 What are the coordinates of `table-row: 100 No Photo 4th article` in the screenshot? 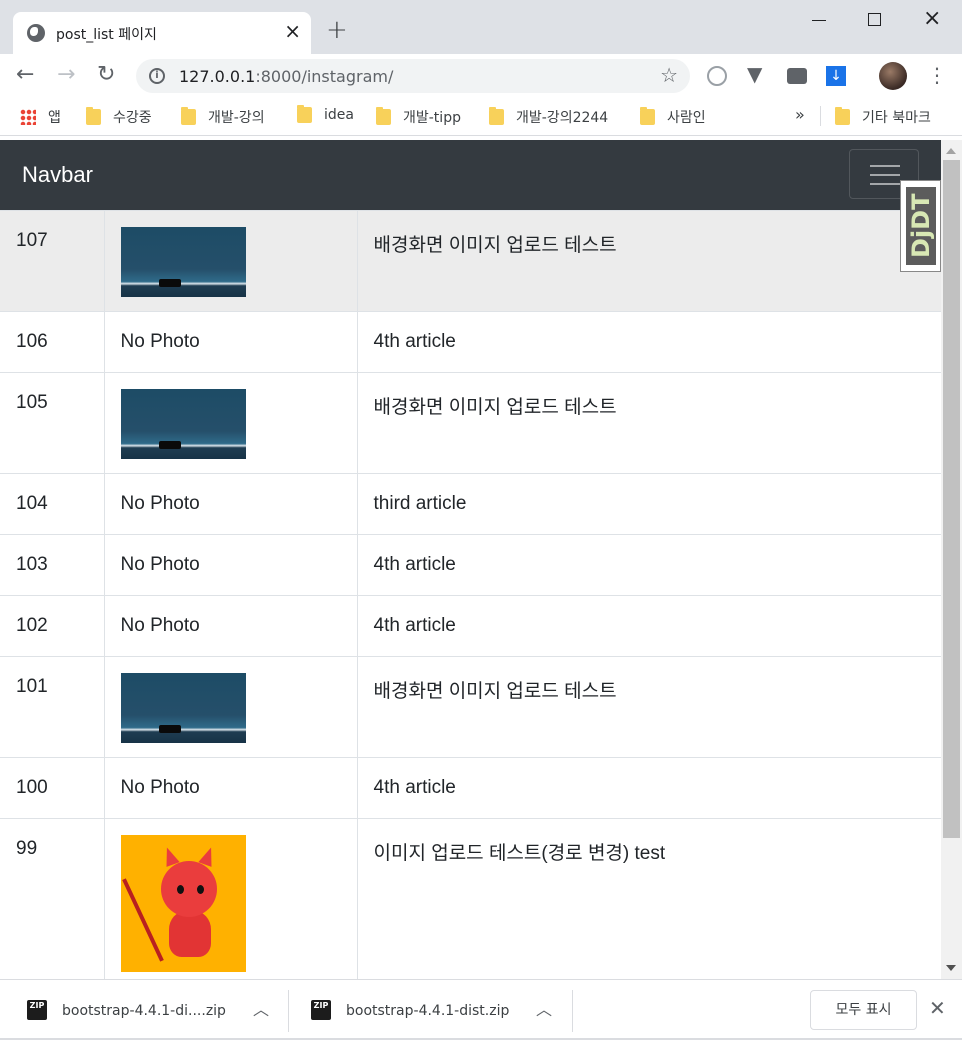 It's located at (470, 788).